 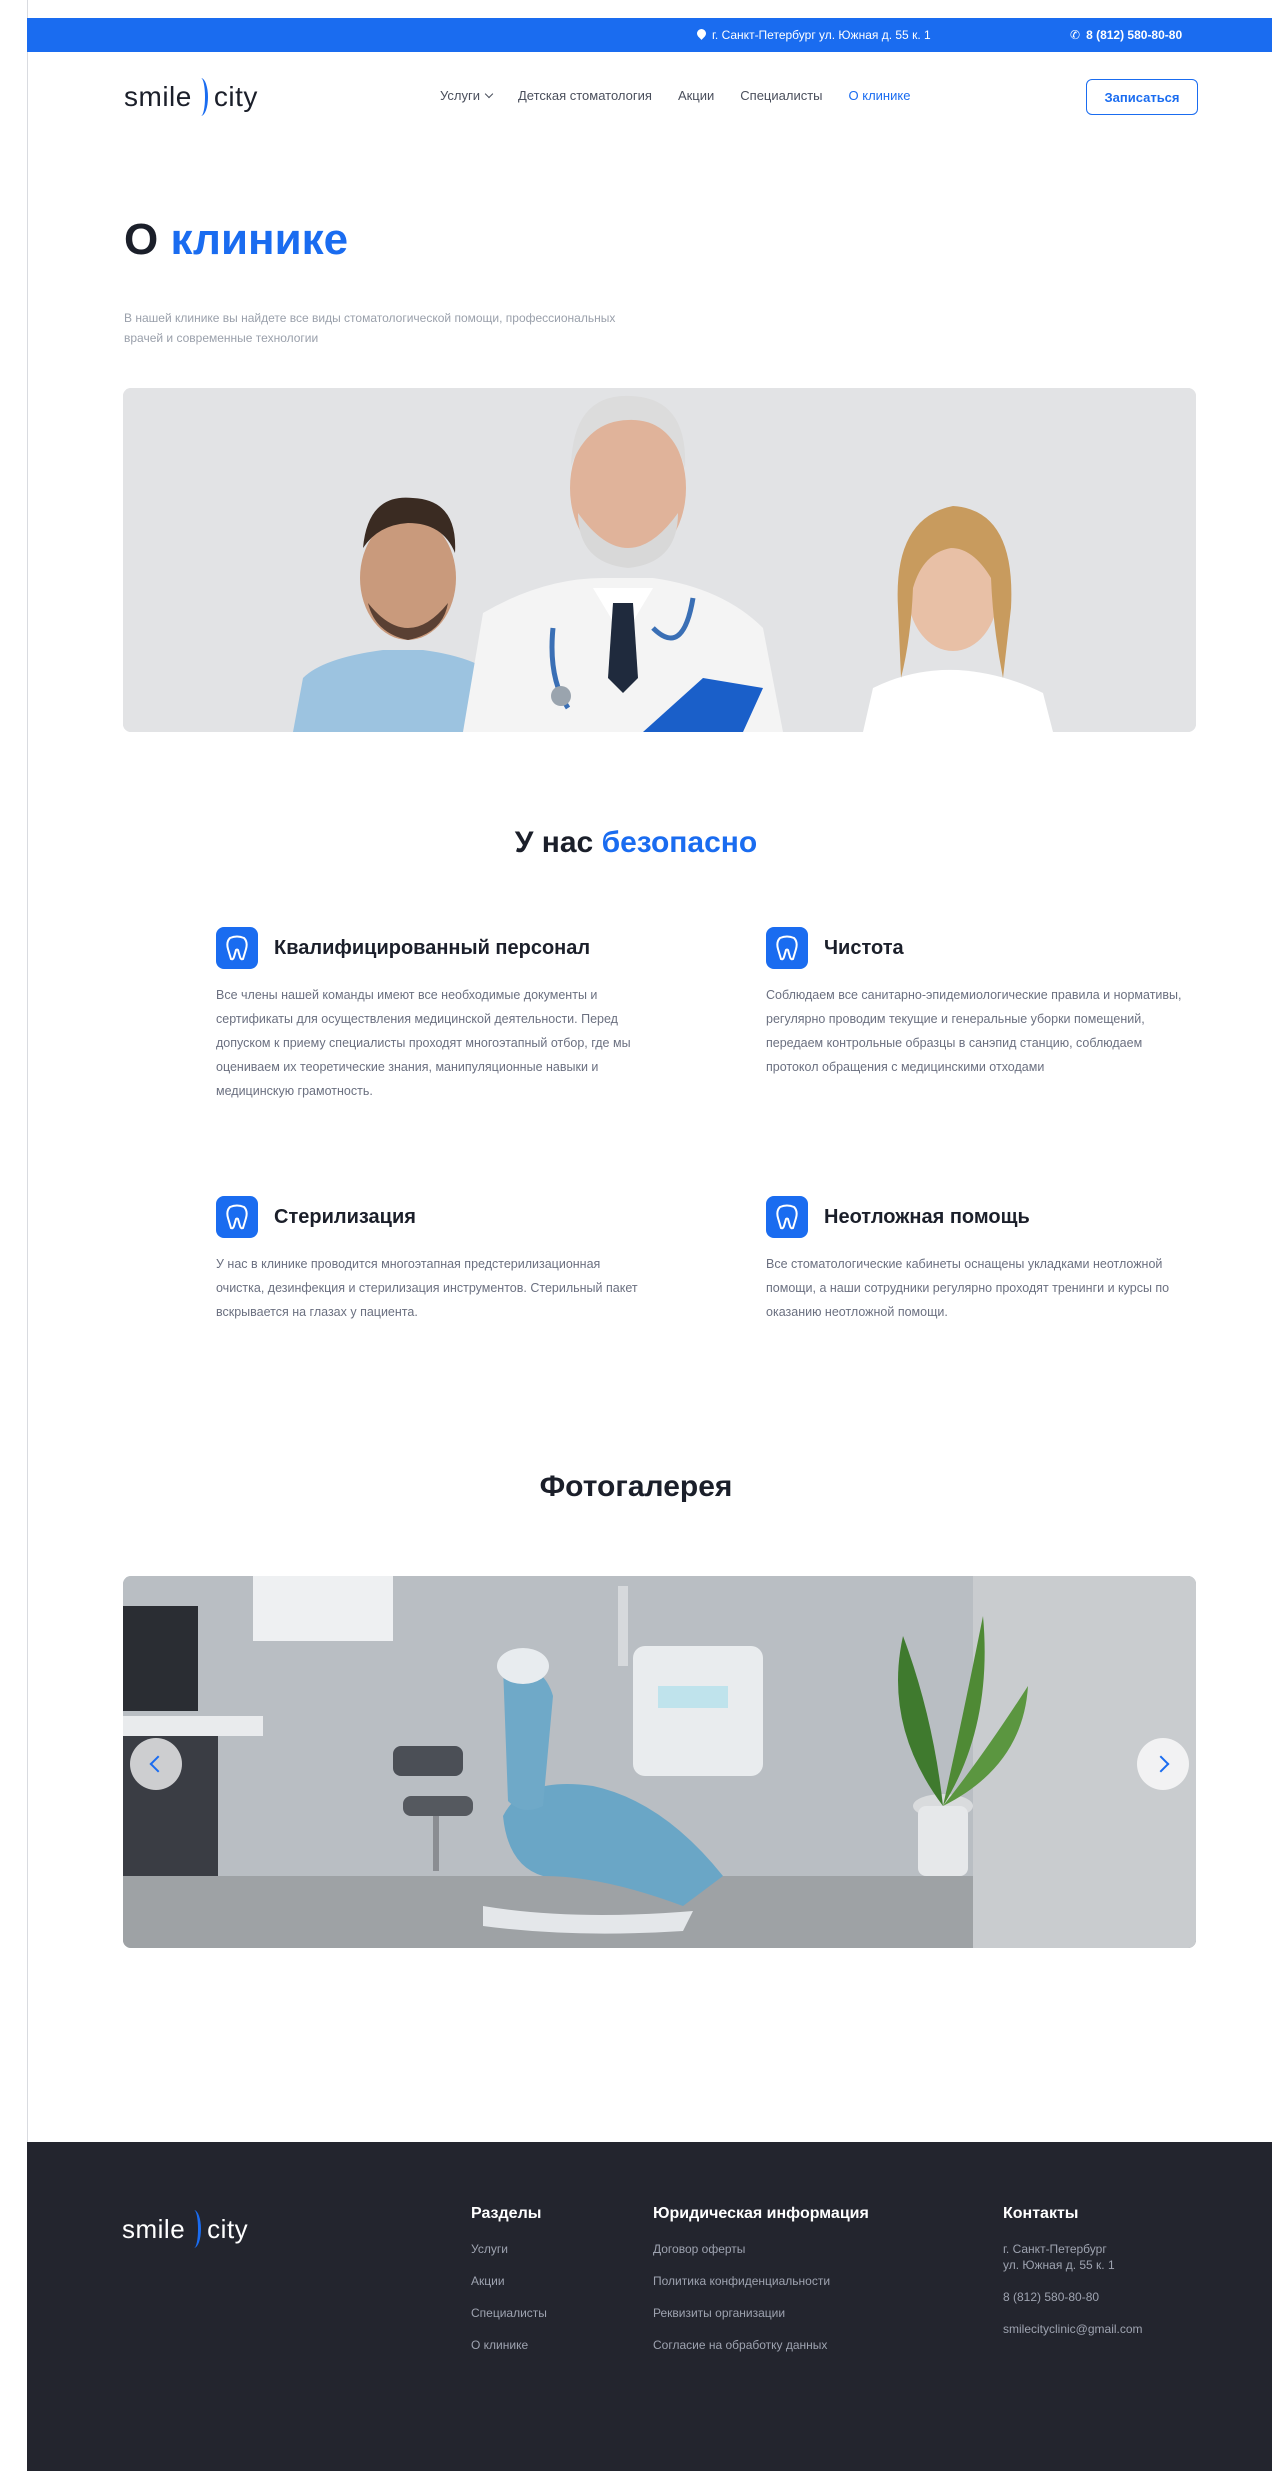 I want to click on nav-item-specialists: Специалисты, so click(x=781, y=95).